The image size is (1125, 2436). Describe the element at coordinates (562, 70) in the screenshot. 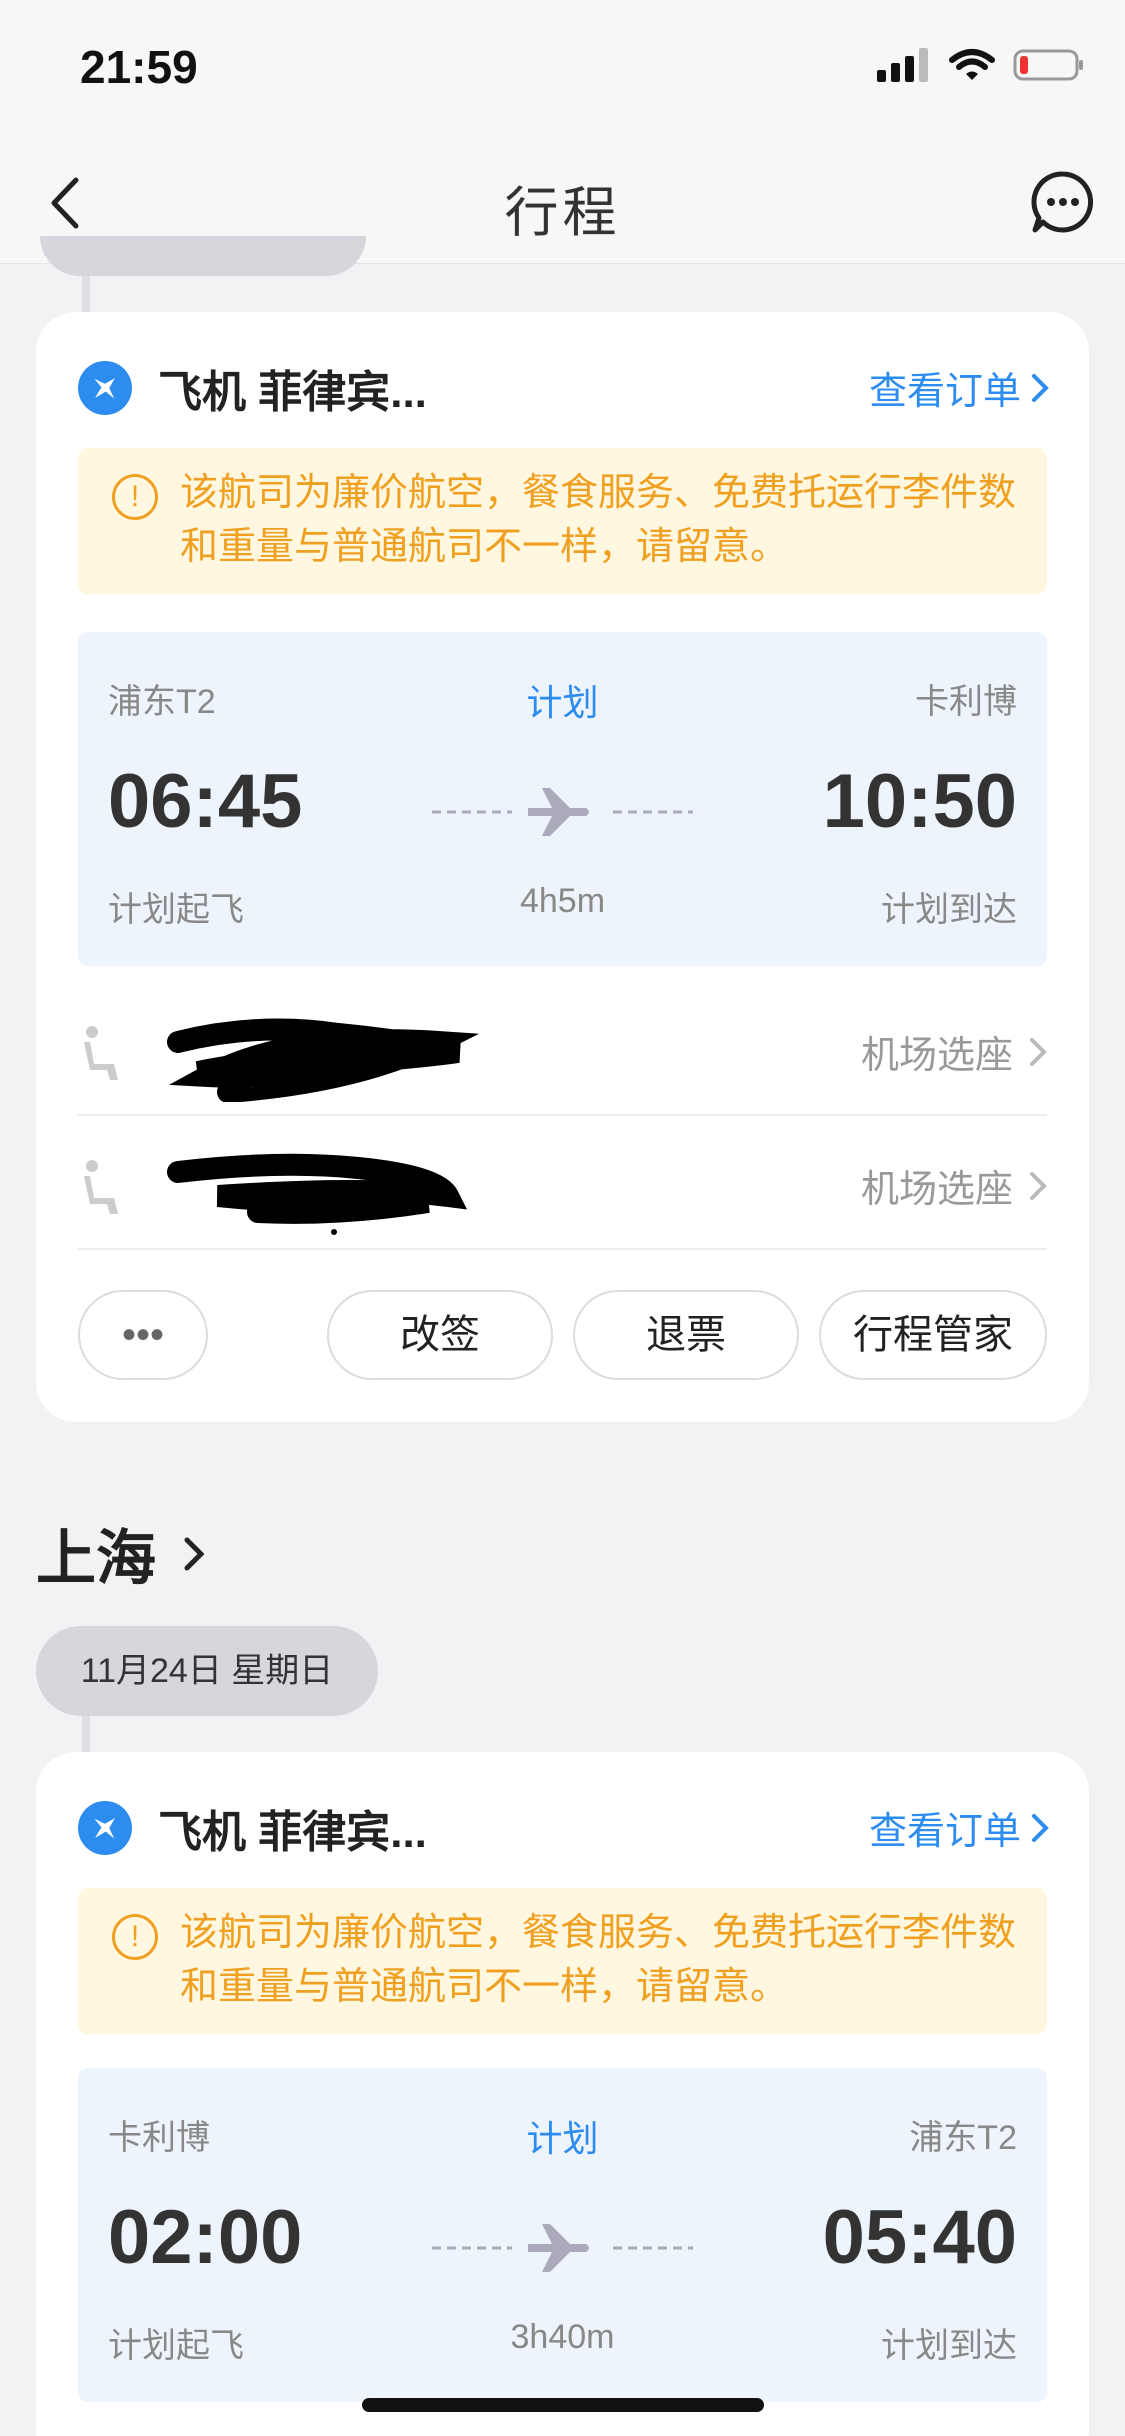

I see `status-bar: 21:59` at that location.